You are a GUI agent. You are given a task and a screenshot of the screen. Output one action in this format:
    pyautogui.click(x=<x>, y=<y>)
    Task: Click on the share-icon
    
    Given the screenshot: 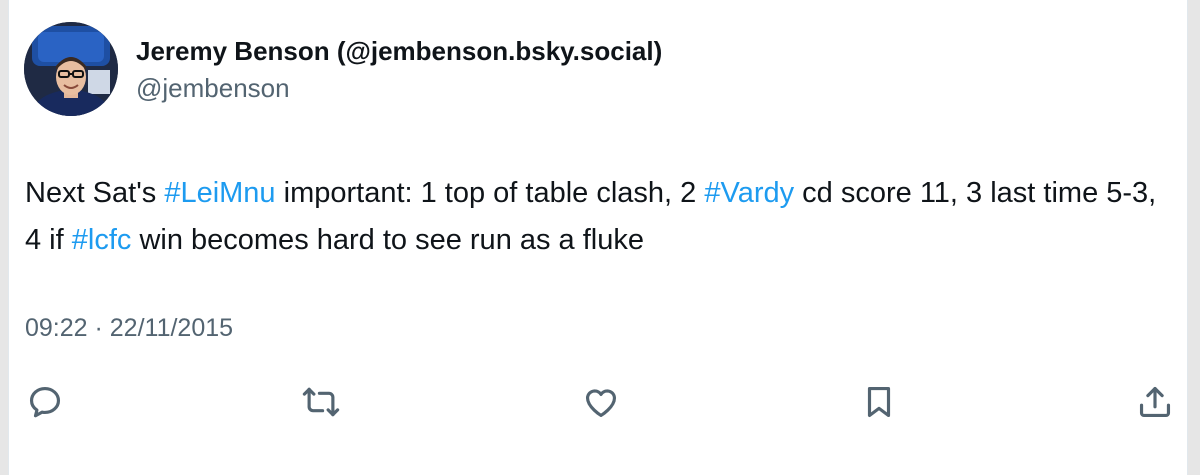 What is the action you would take?
    pyautogui.click(x=1155, y=402)
    